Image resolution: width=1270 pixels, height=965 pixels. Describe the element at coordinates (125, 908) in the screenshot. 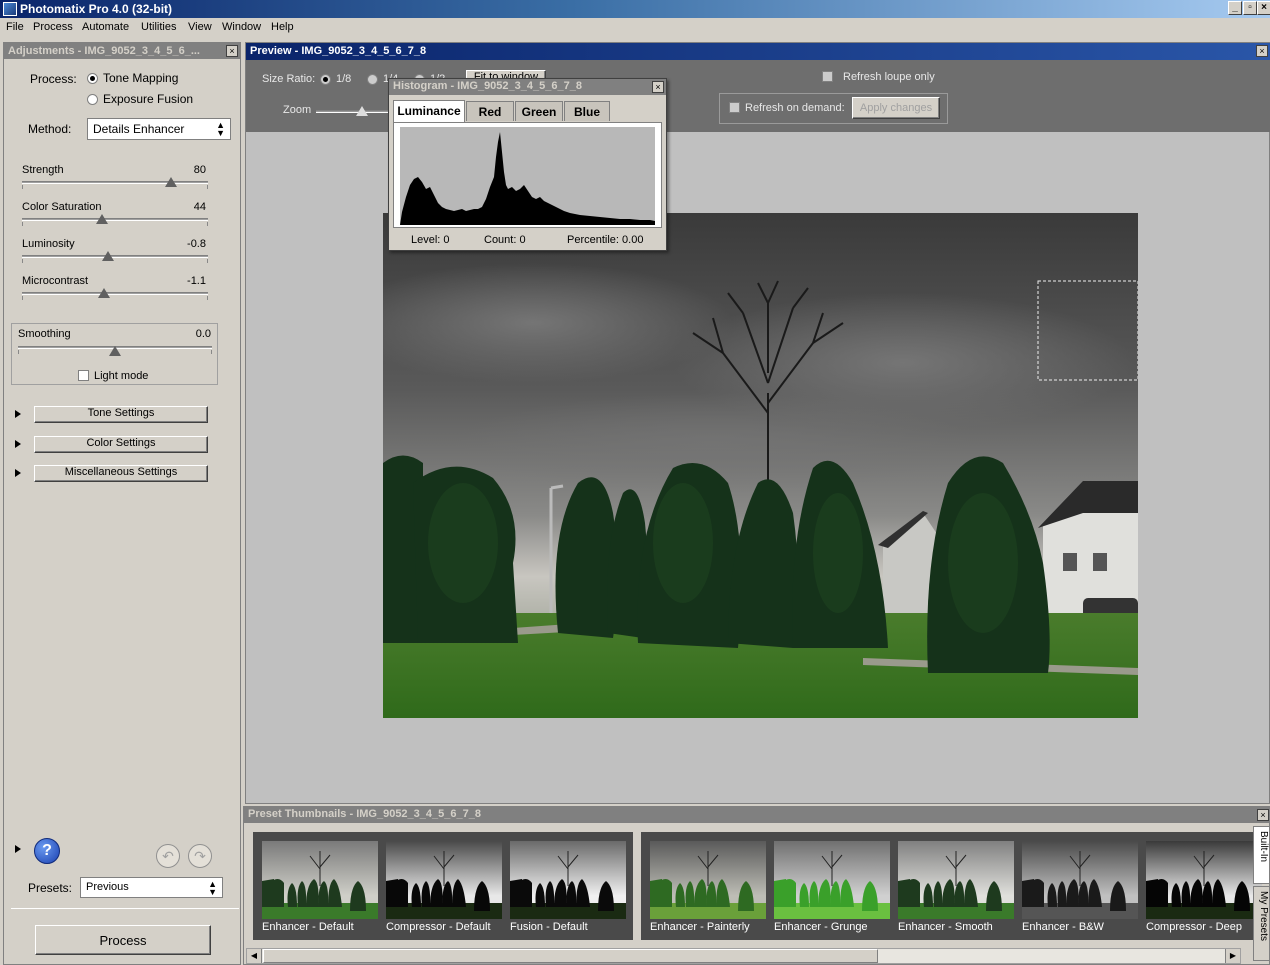

I see `divider` at that location.